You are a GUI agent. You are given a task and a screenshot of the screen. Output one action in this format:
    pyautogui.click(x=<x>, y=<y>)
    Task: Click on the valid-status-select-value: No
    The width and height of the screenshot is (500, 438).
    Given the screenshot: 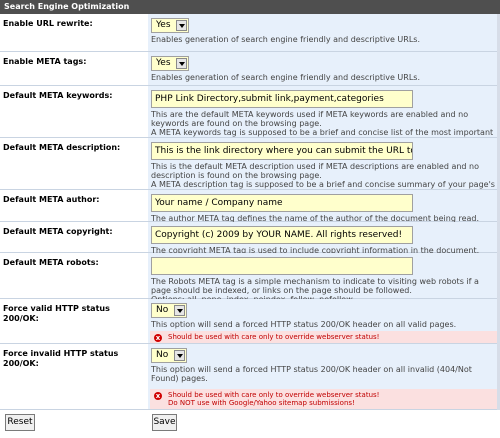 What is the action you would take?
    pyautogui.click(x=162, y=310)
    